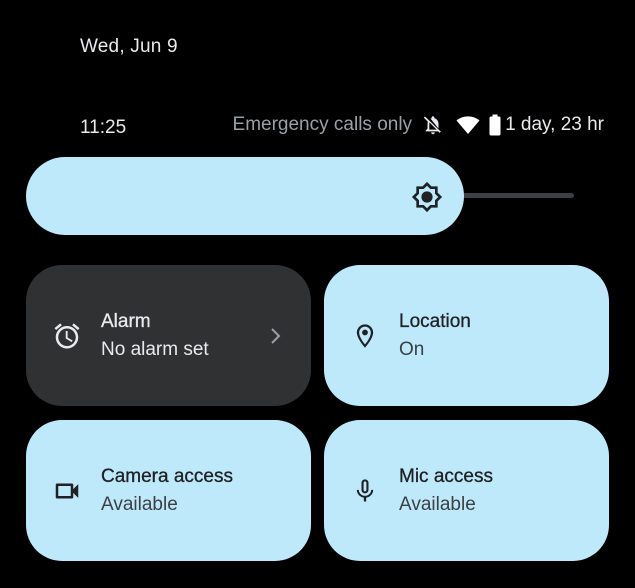 The image size is (635, 588). Describe the element at coordinates (466, 490) in the screenshot. I see `tile-mic-access: Mic access Available` at that location.